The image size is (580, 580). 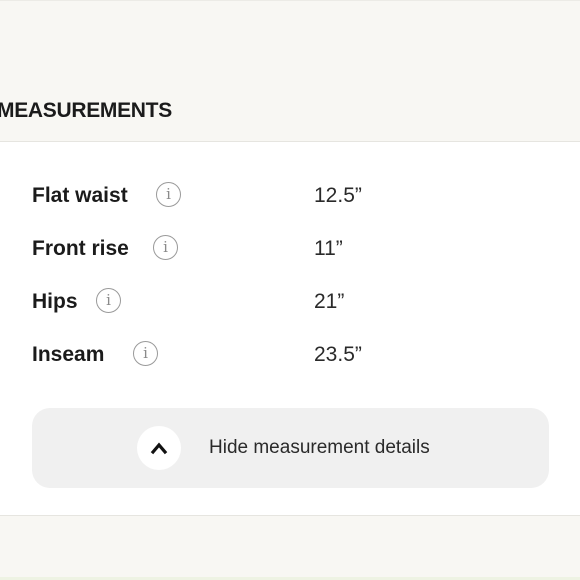 I want to click on chevron-up-icon, so click(x=159, y=448).